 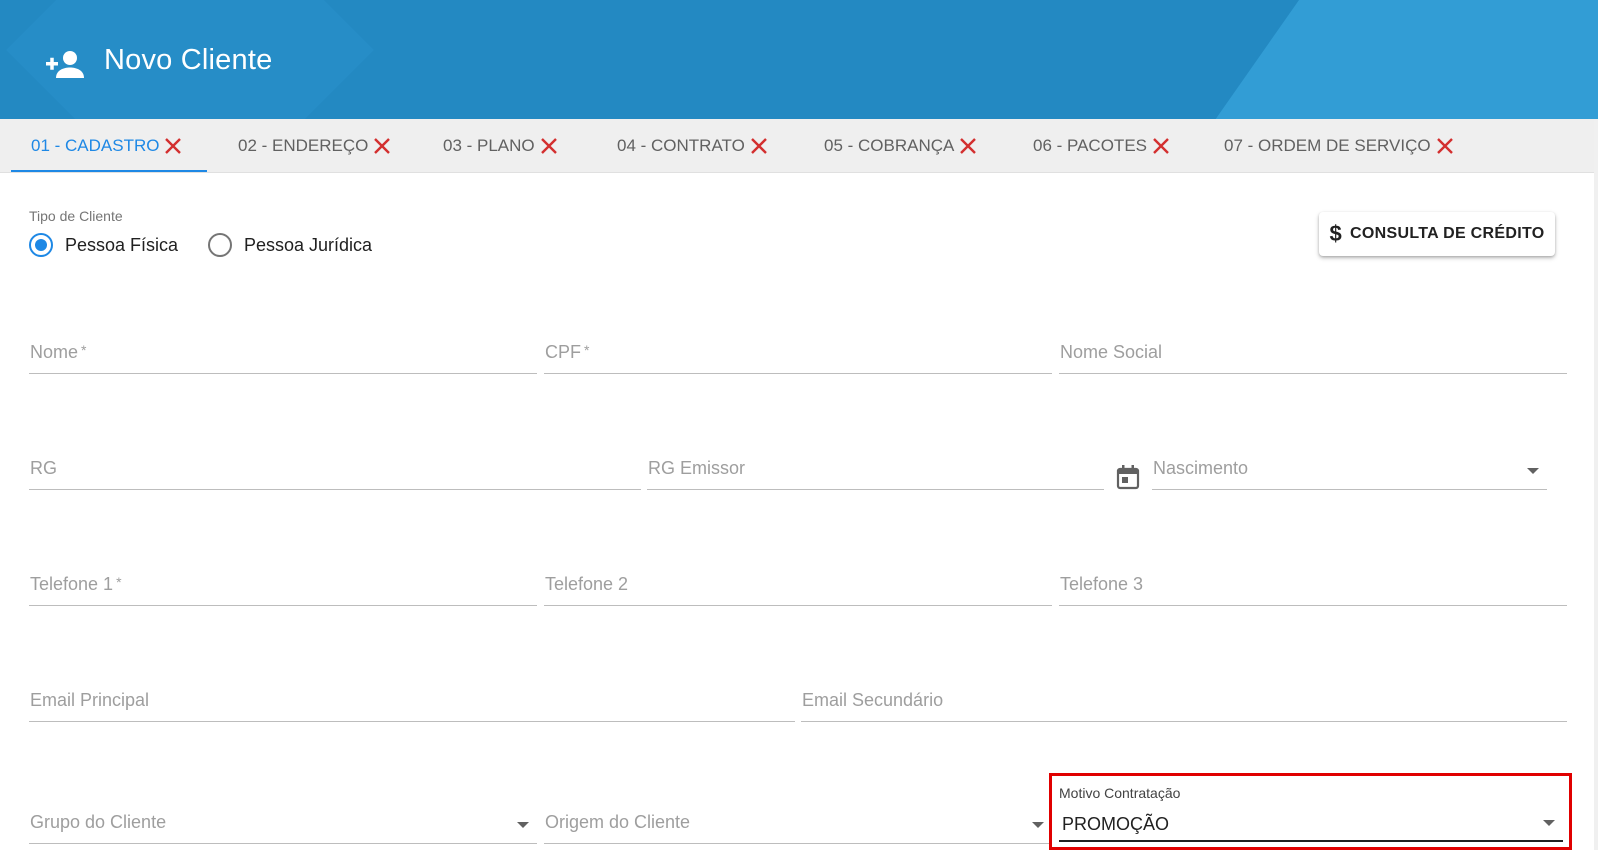 I want to click on tab-label: 04 - CONTRATO, so click(x=681, y=145).